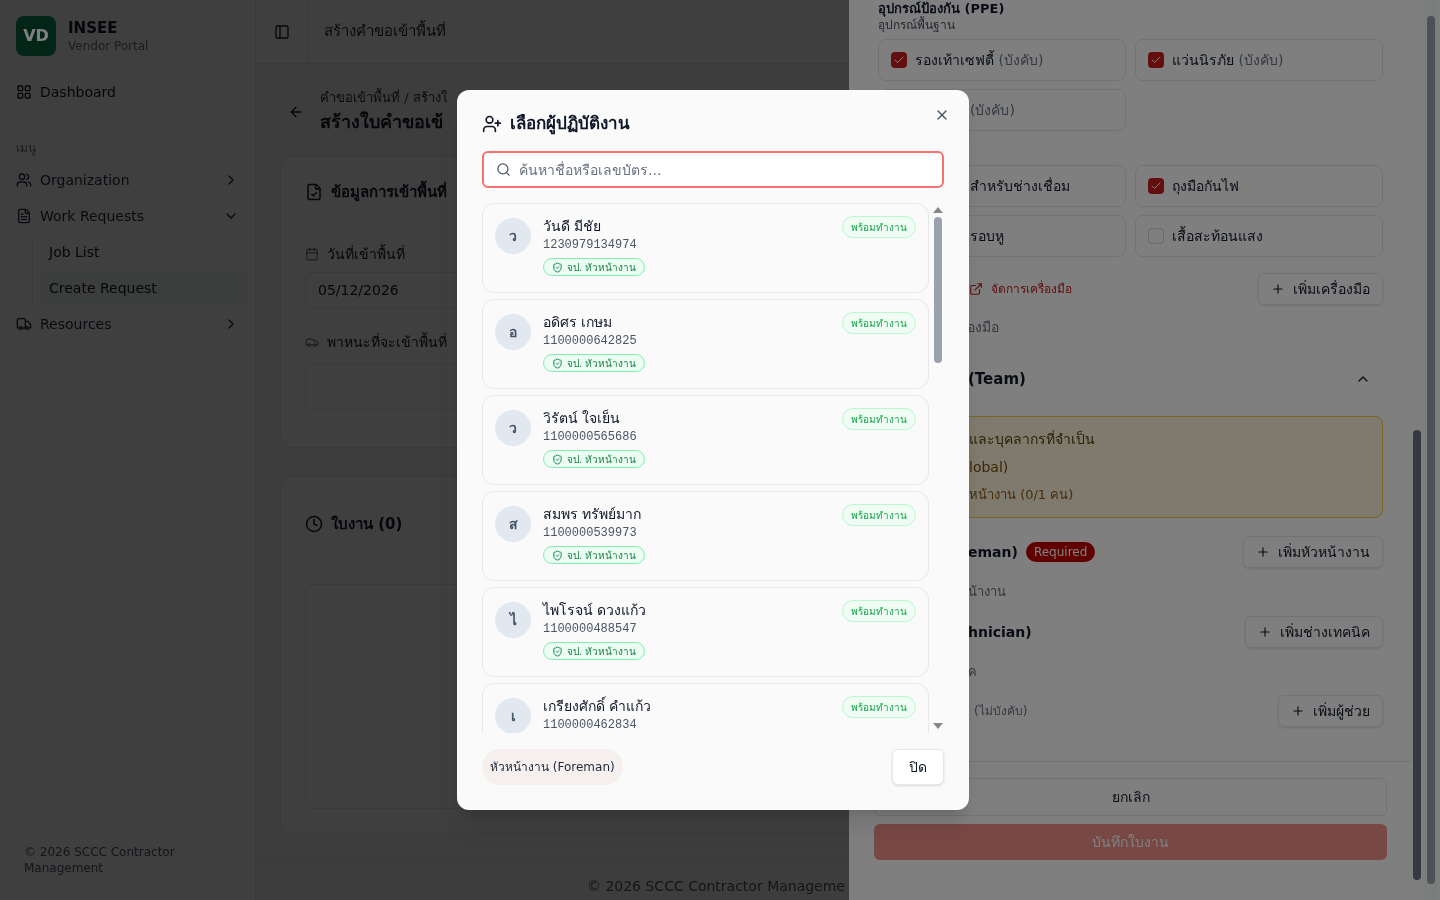 Image resolution: width=1440 pixels, height=900 pixels. I want to click on page-title: สร้างใบคำขอเข้, so click(382, 121).